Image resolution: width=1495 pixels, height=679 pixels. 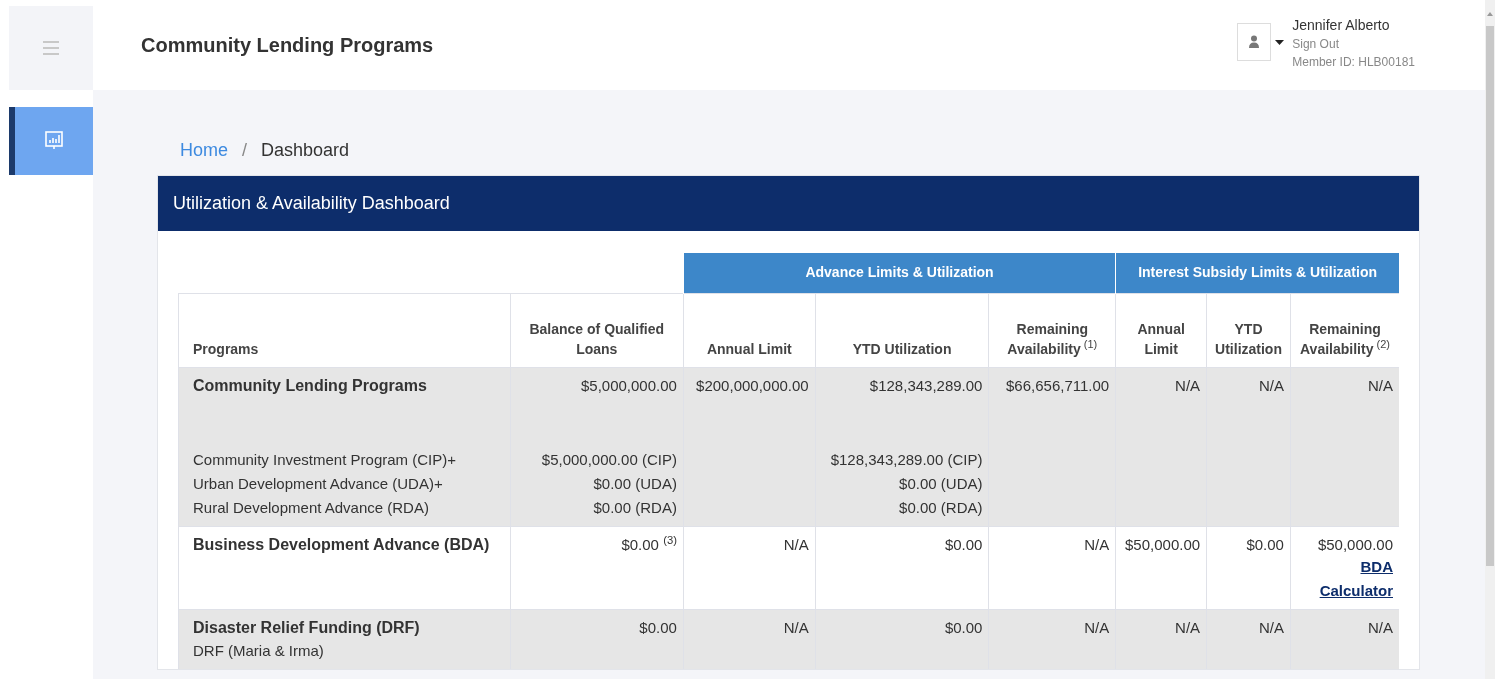 What do you see at coordinates (1261, 42) in the screenshot?
I see `user-menu-button` at bounding box center [1261, 42].